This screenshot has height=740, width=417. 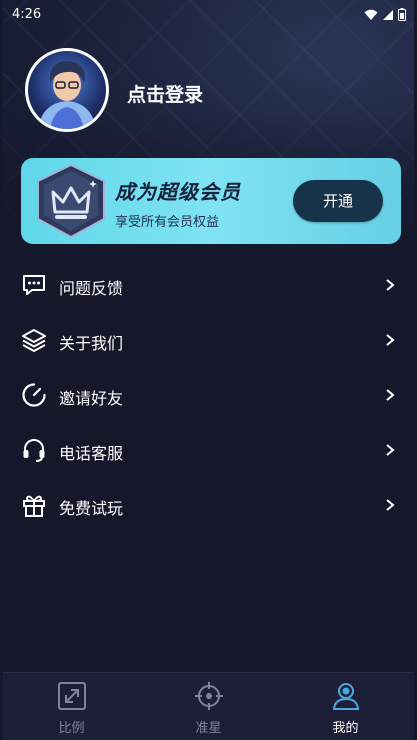 What do you see at coordinates (346, 696) in the screenshot?
I see `user-icon` at bounding box center [346, 696].